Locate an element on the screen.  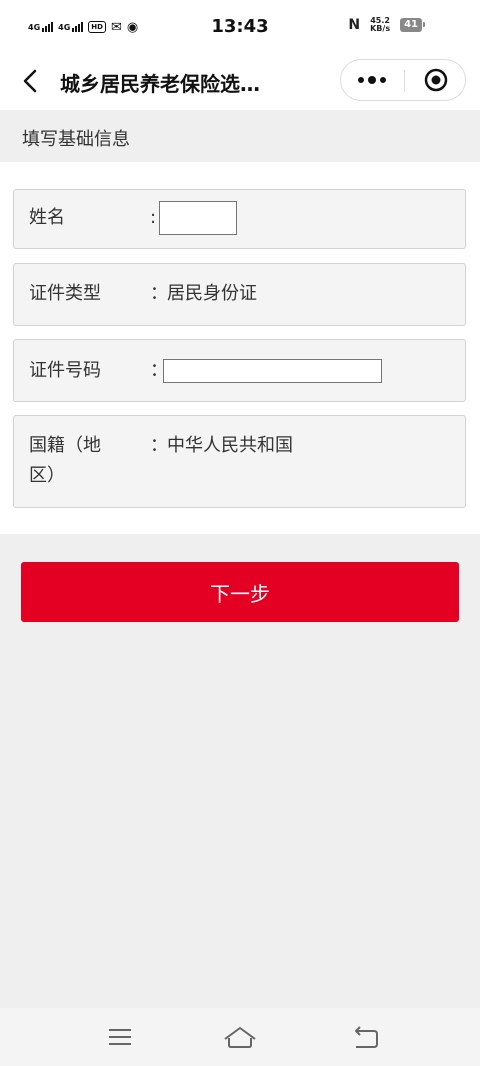
id-number-label: 证件号码 is located at coordinates (65, 370).